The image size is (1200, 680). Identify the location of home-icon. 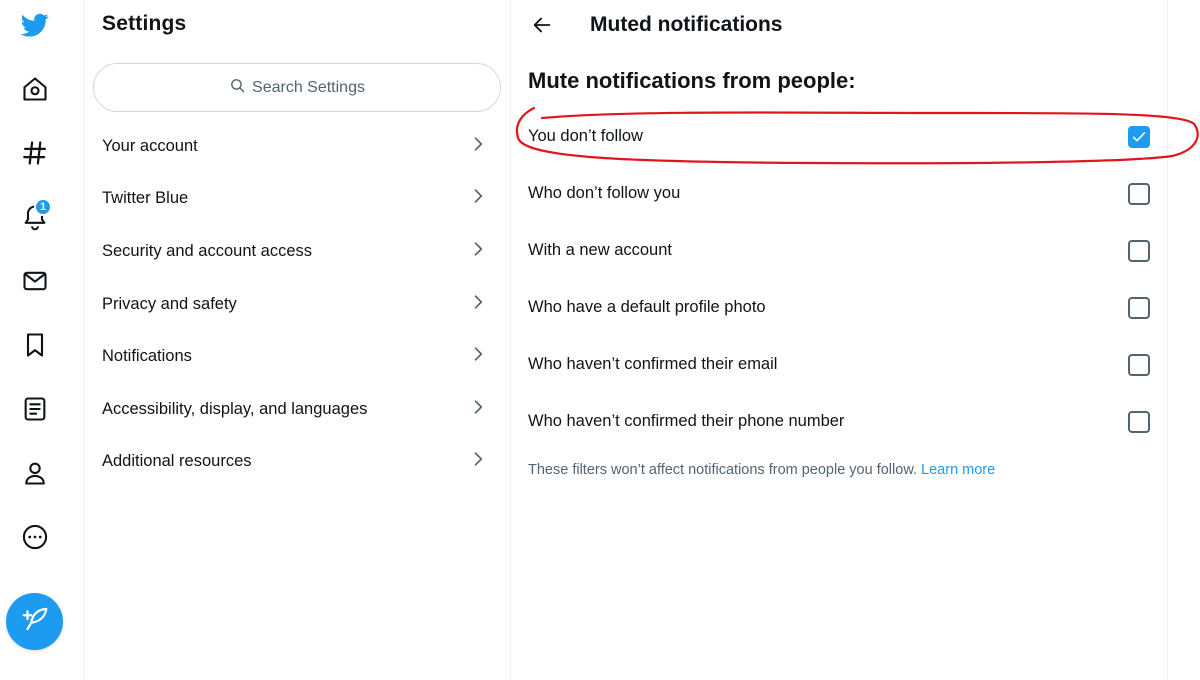
(35, 91).